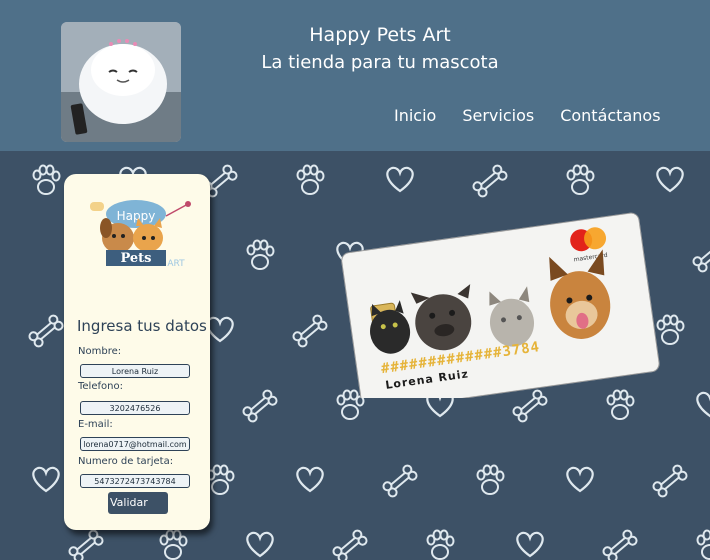  I want to click on nombre-field, so click(135, 371).